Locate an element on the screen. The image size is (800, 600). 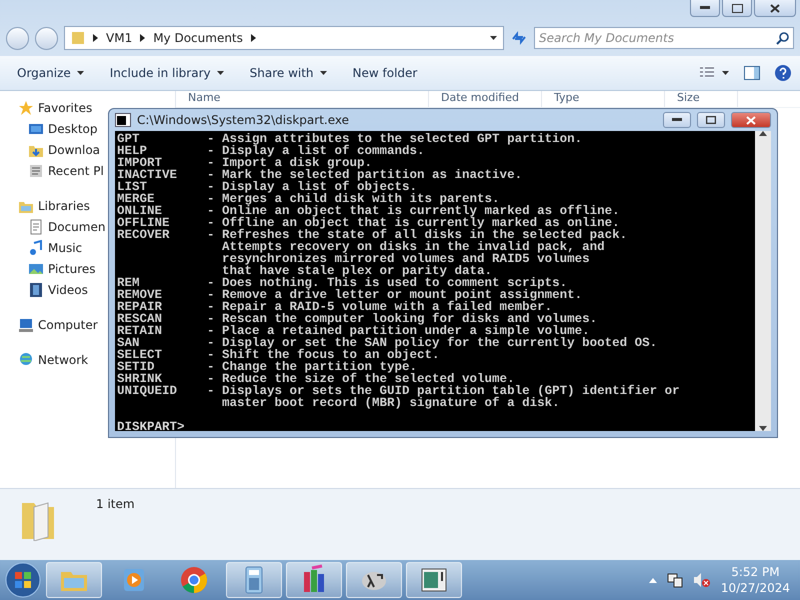
preview-pane-icon is located at coordinates (752, 73).